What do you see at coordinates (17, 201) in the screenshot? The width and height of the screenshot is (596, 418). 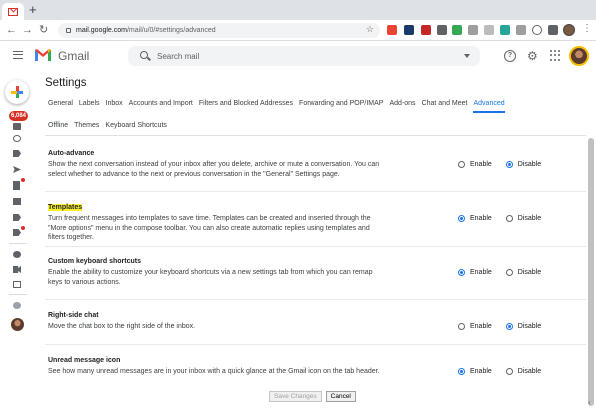 I see `mail-icon` at bounding box center [17, 201].